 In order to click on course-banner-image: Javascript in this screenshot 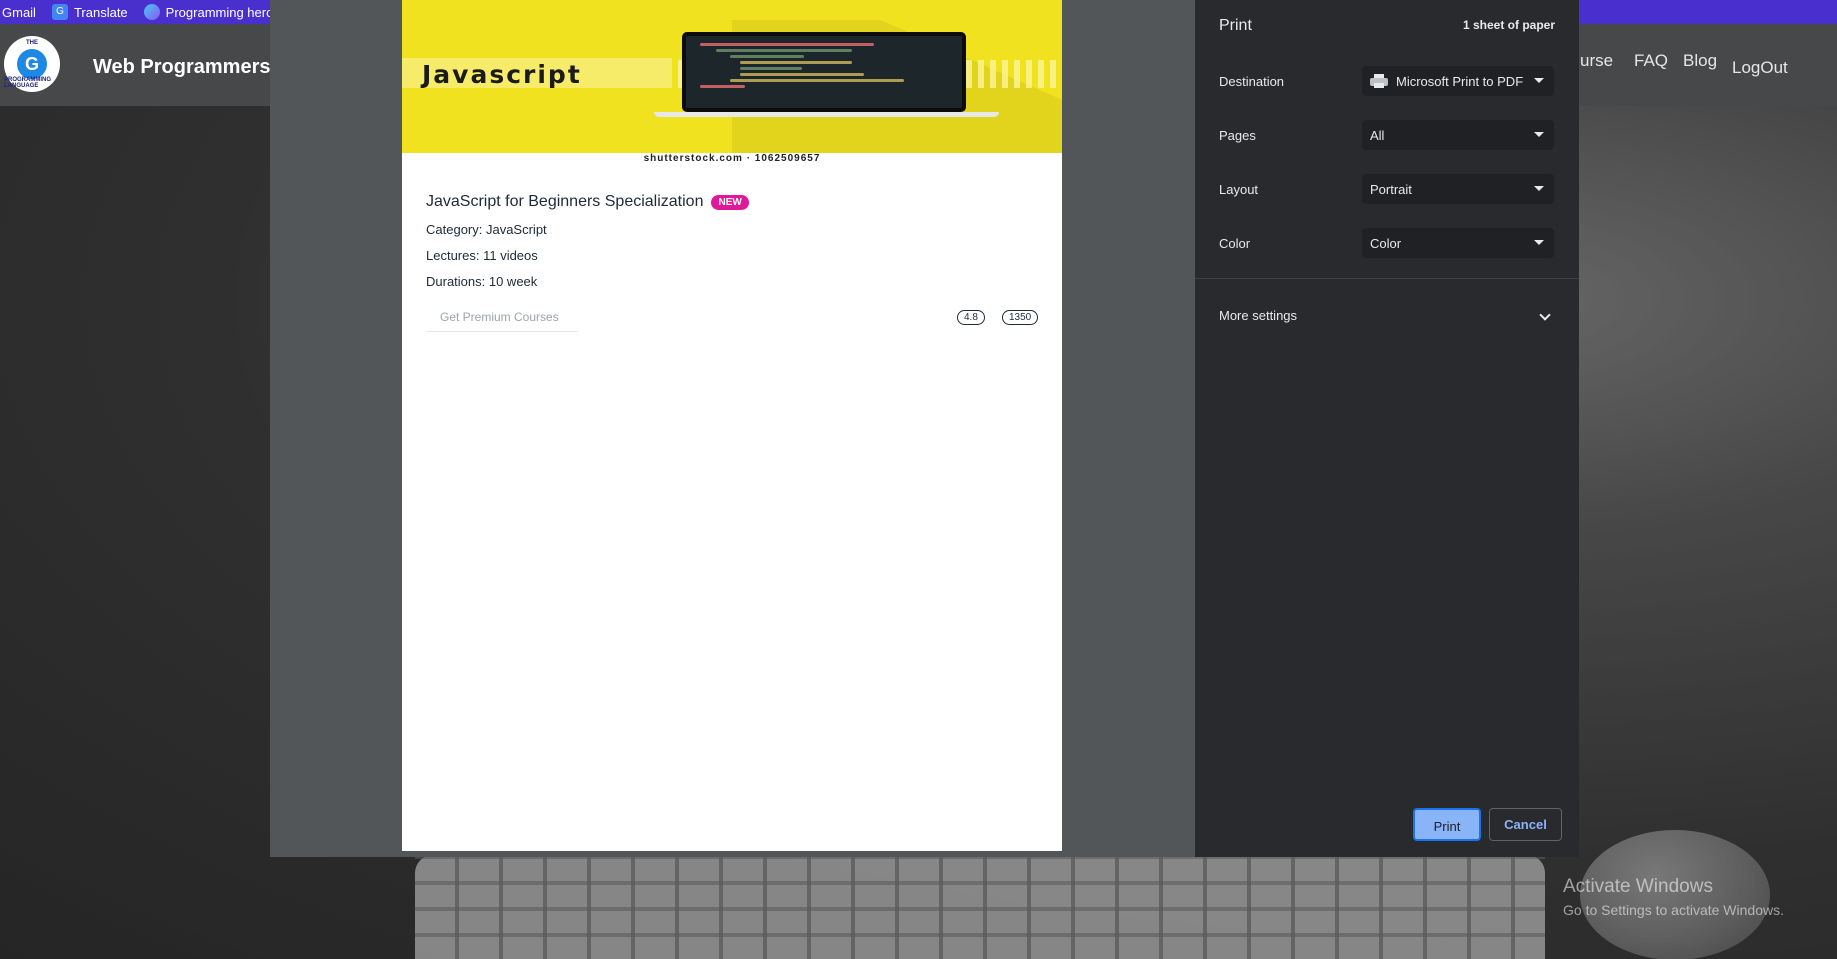, I will do `click(732, 76)`.